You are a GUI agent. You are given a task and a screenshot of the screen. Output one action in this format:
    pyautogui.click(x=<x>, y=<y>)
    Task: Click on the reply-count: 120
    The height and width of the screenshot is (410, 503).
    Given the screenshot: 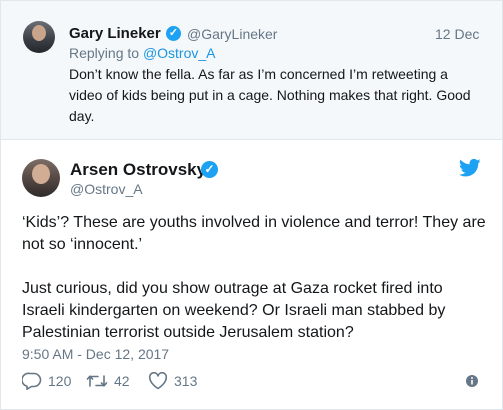 What is the action you would take?
    pyautogui.click(x=60, y=381)
    